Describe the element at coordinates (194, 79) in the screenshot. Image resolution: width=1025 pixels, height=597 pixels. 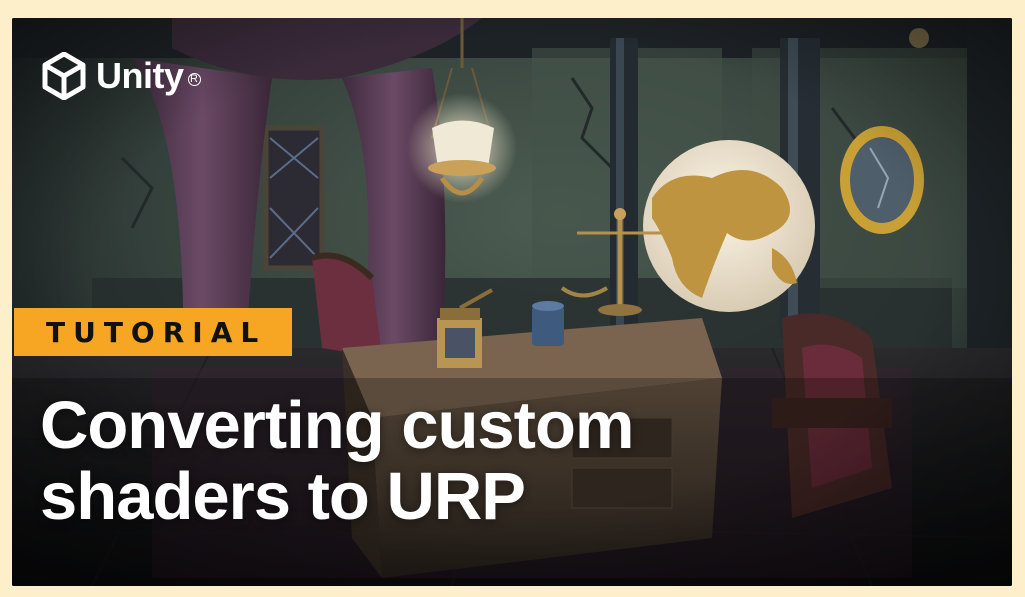
I see `registered-mark: R` at that location.